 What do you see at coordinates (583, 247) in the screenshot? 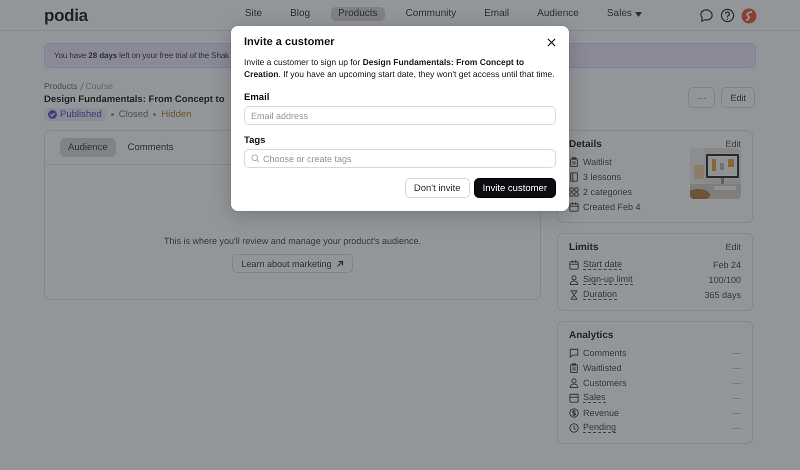
I see `card-title: Limits` at bounding box center [583, 247].